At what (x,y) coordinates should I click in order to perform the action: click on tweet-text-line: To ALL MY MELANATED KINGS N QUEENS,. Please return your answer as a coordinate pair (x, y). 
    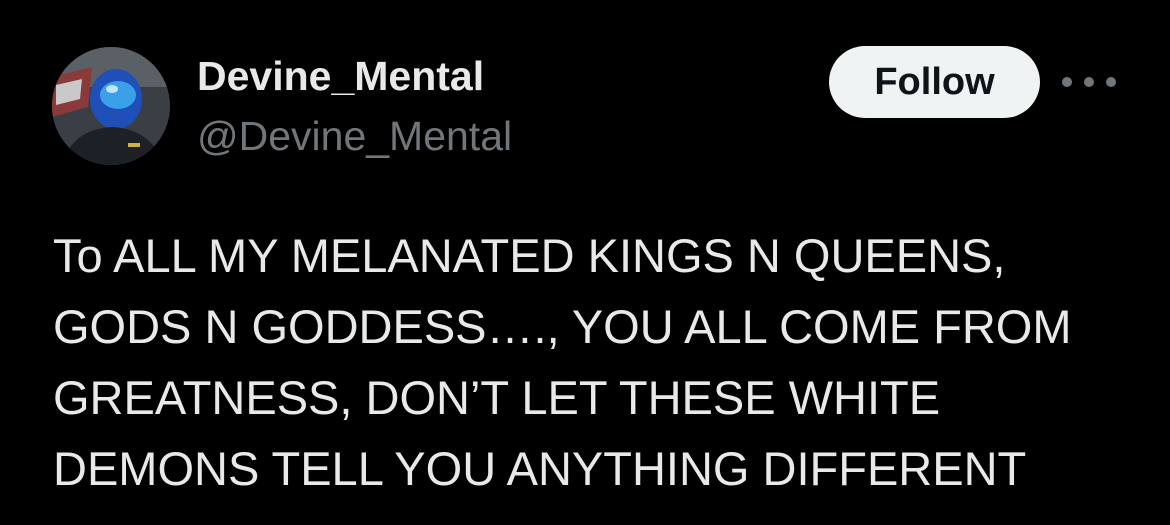
    Looking at the image, I should click on (529, 255).